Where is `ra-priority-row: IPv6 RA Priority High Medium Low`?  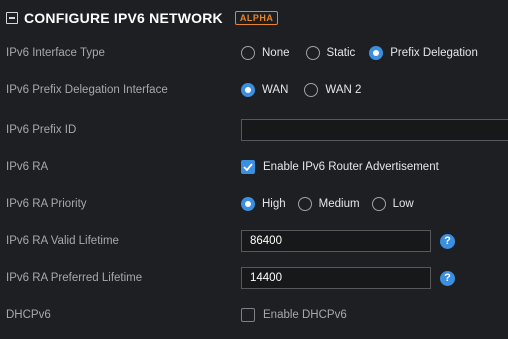 ra-priority-row: IPv6 RA Priority High Medium Low is located at coordinates (254, 204).